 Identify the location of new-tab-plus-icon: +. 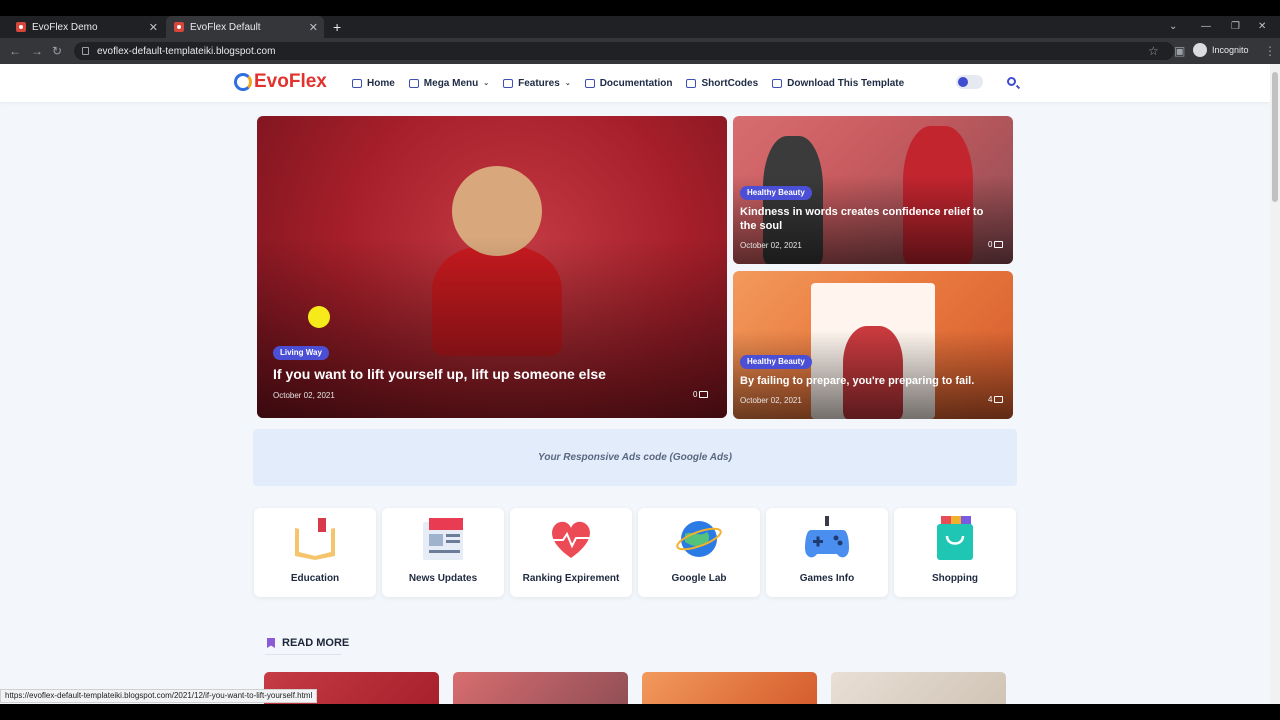
(337, 27).